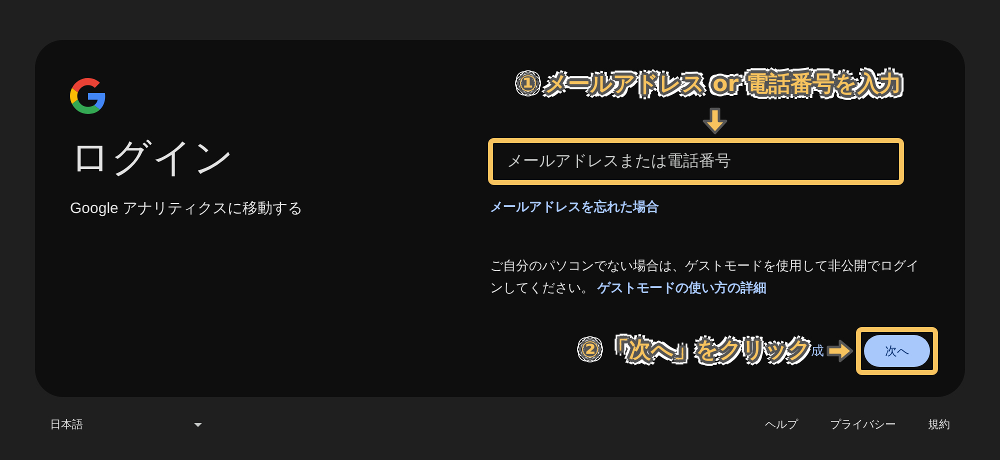 The width and height of the screenshot is (1000, 460). I want to click on footer-link: ヘルプ, so click(781, 425).